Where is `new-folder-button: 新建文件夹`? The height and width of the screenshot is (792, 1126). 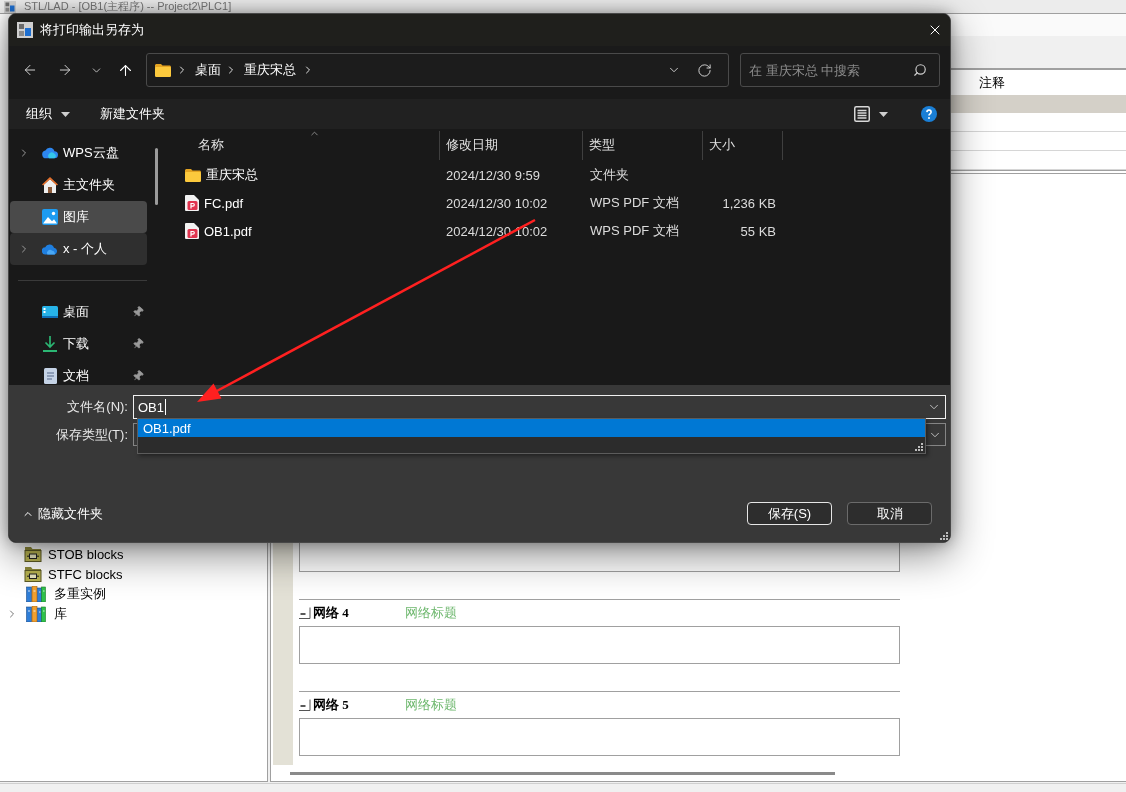 new-folder-button: 新建文件夹 is located at coordinates (132, 114).